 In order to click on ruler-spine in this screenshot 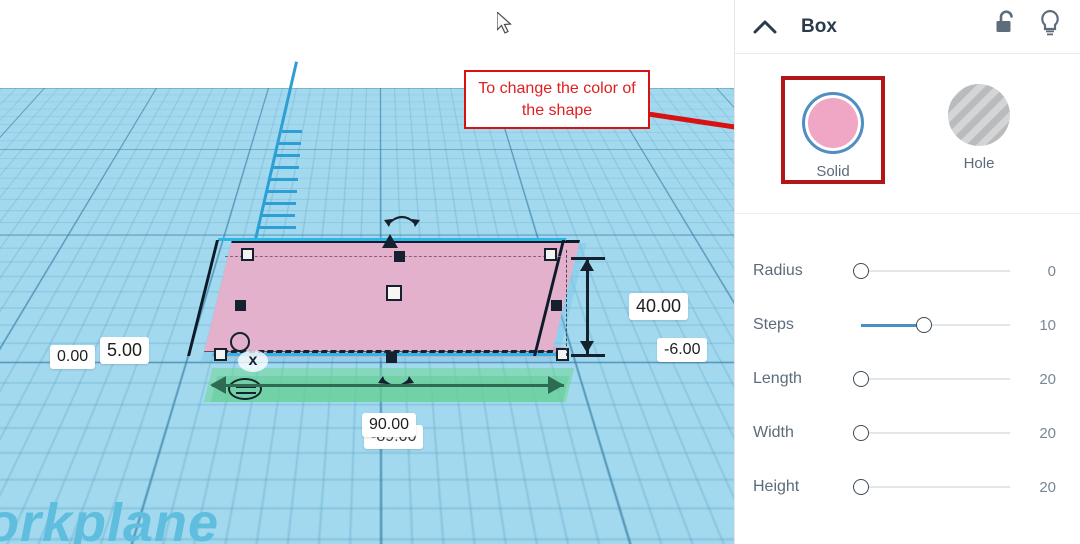, I will do `click(274, 157)`.